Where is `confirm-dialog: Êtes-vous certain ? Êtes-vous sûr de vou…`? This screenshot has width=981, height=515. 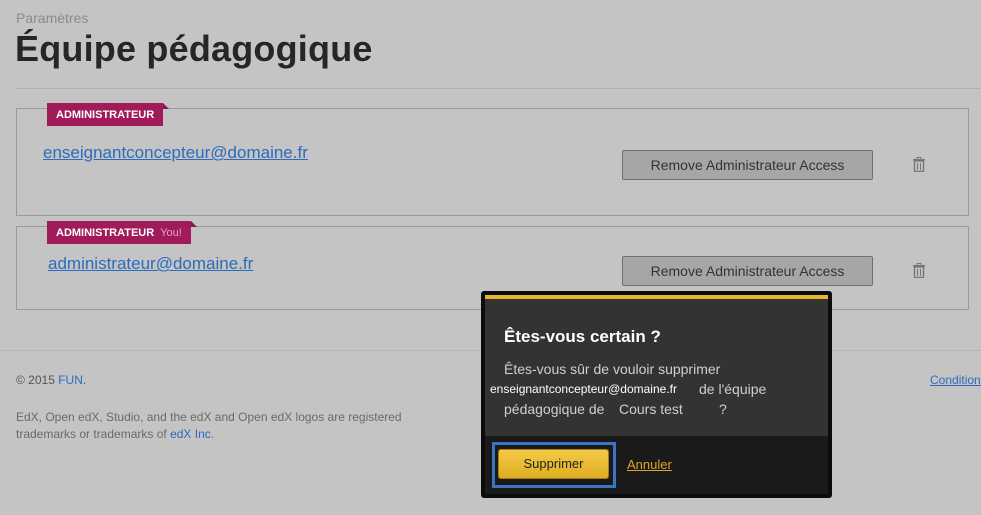
confirm-dialog: Êtes-vous certain ? Êtes-vous sûr de vou… is located at coordinates (656, 394).